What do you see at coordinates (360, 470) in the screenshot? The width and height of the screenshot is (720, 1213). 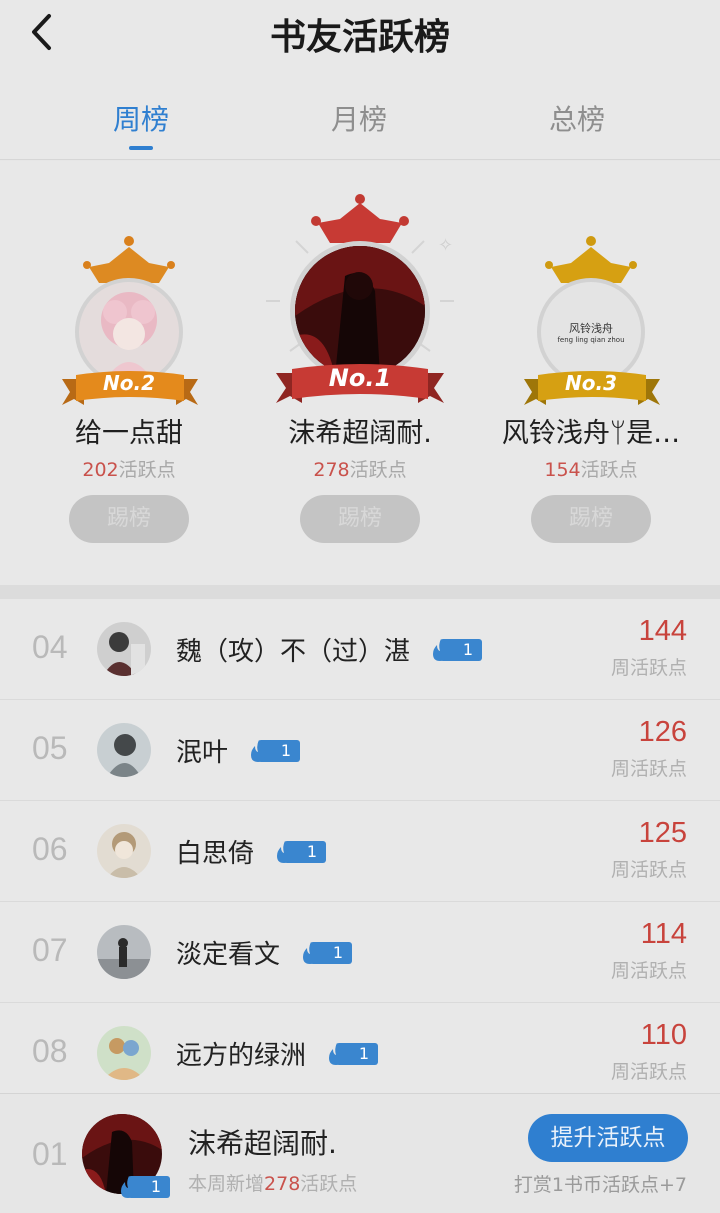 I see `podium-points: 278活跃点` at bounding box center [360, 470].